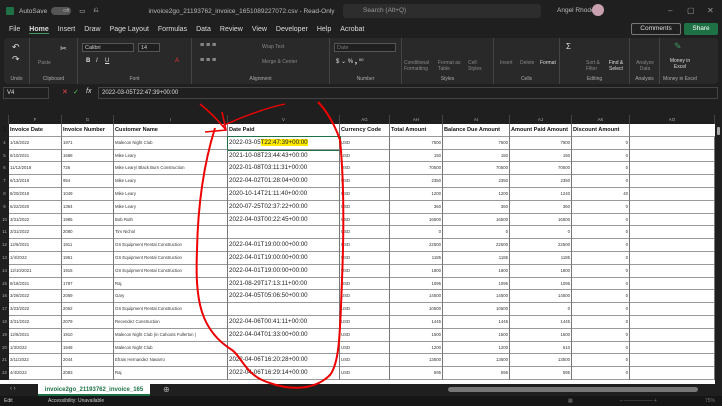 This screenshot has height=406, width=722. I want to click on table-cell: 13500, so click(476, 361).